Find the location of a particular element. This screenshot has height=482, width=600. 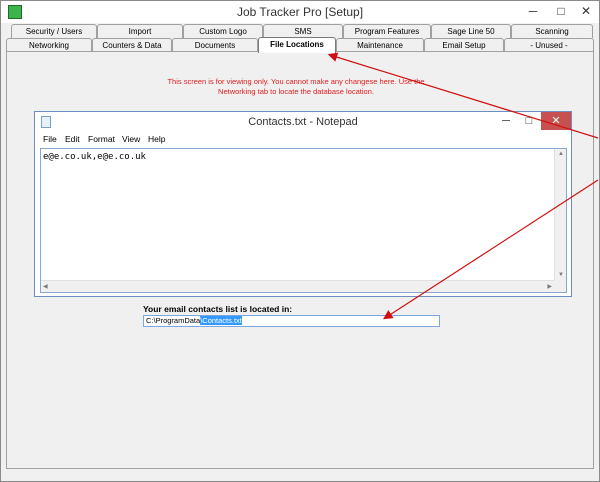

scroll-down-icon: ▼ is located at coordinates (561, 275).